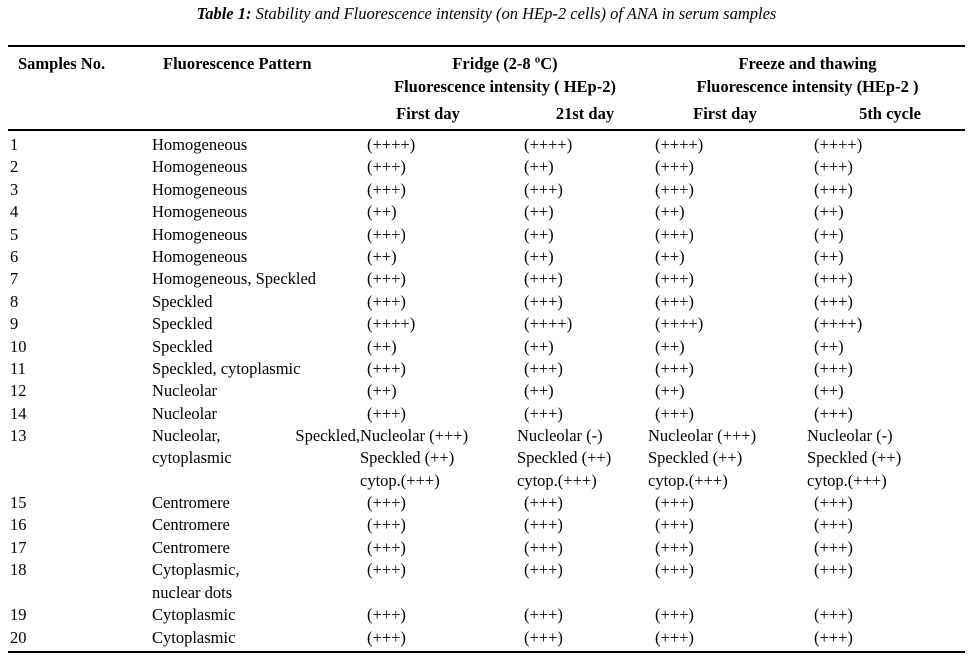 This screenshot has width=973, height=666. I want to click on table-row: 5 Homogeneous (+++) (++) (+++) (++), so click(486, 235).